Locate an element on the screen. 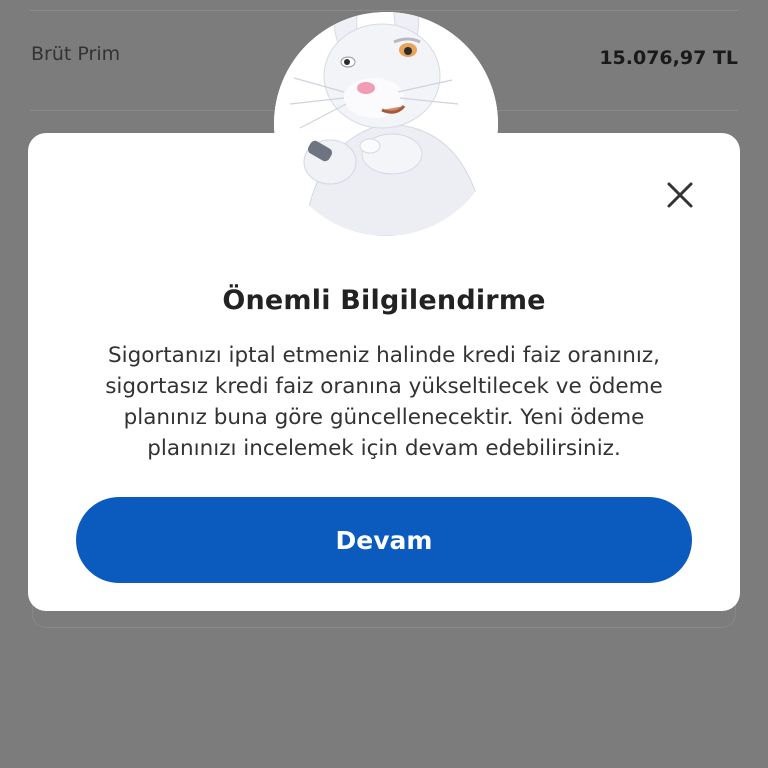 This screenshot has width=768, height=768. modal-title: Önemli Bilgilendirme is located at coordinates (384, 300).